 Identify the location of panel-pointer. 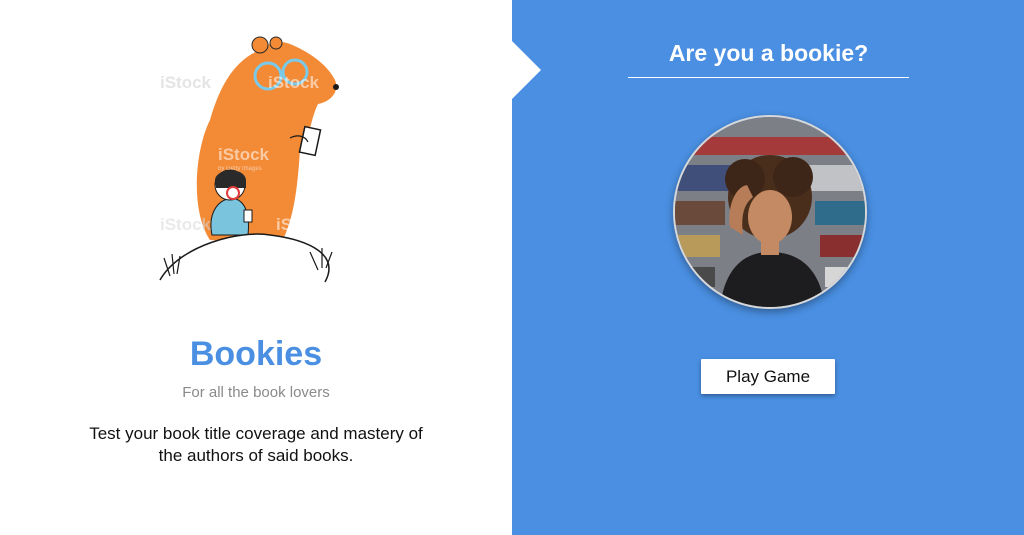
(526, 70).